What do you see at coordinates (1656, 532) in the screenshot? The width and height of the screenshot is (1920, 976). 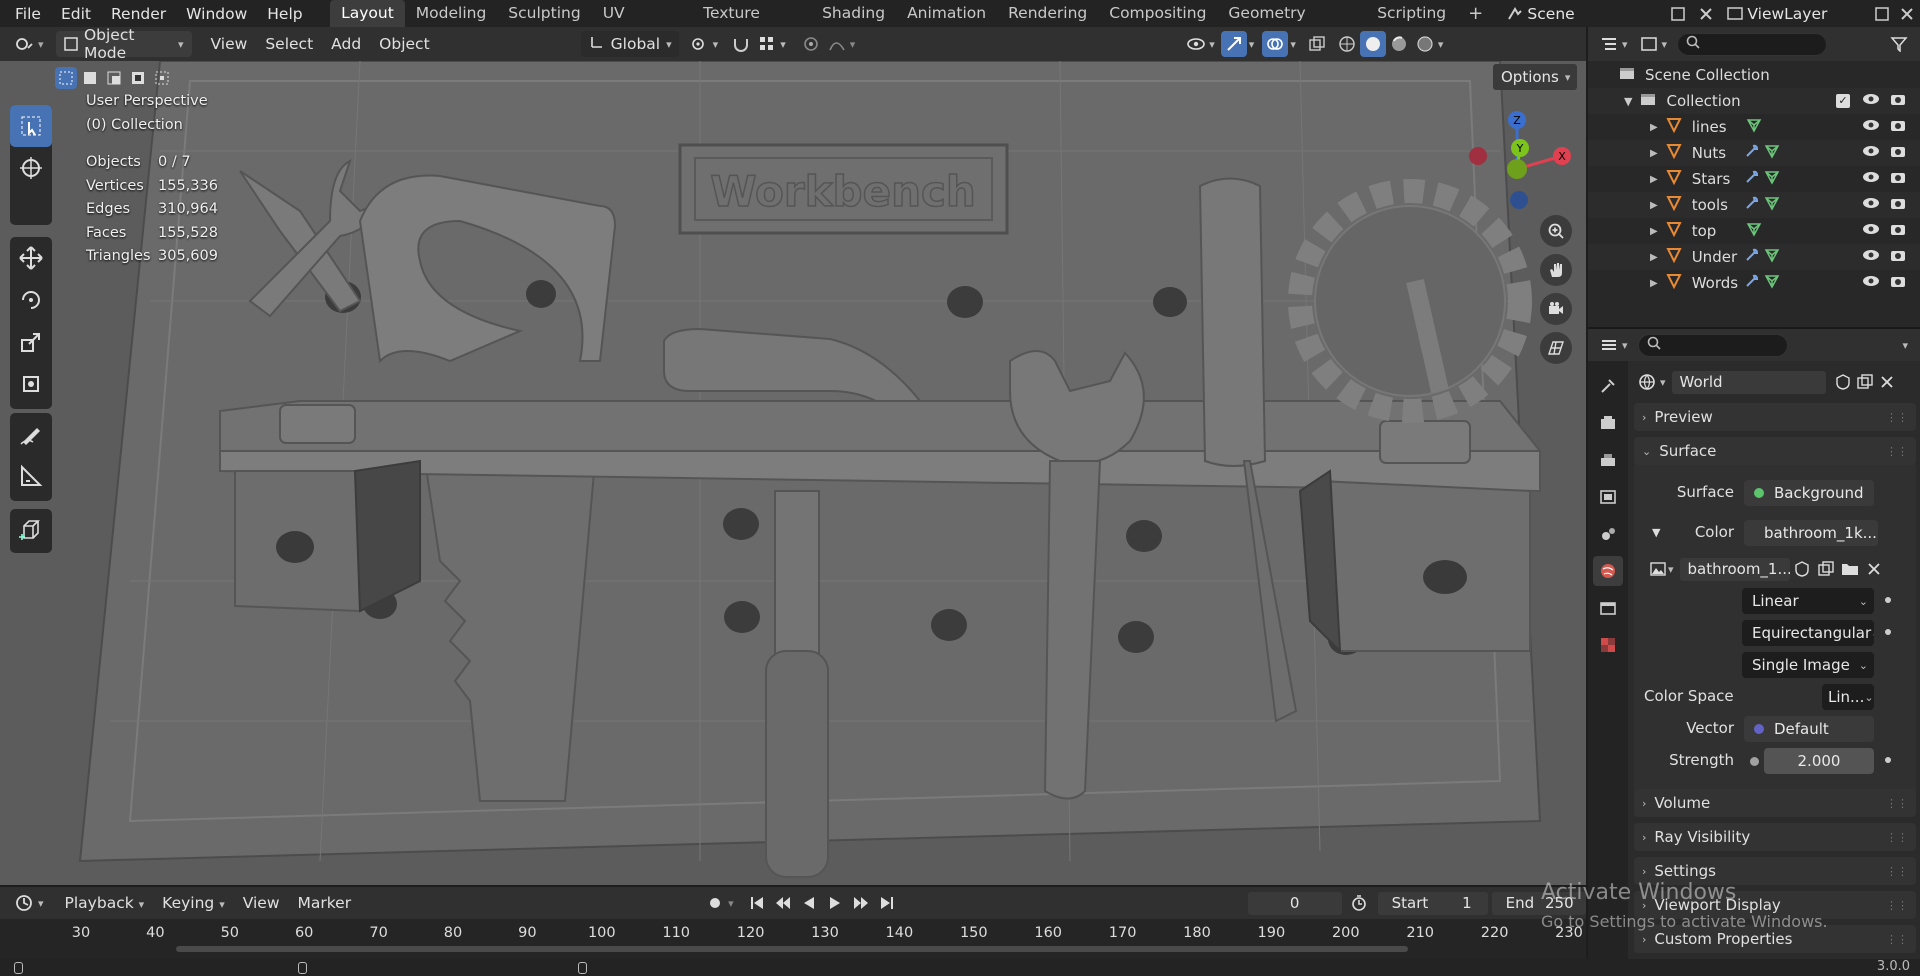 I see `color-expand-arrow-icon: ▼` at bounding box center [1656, 532].